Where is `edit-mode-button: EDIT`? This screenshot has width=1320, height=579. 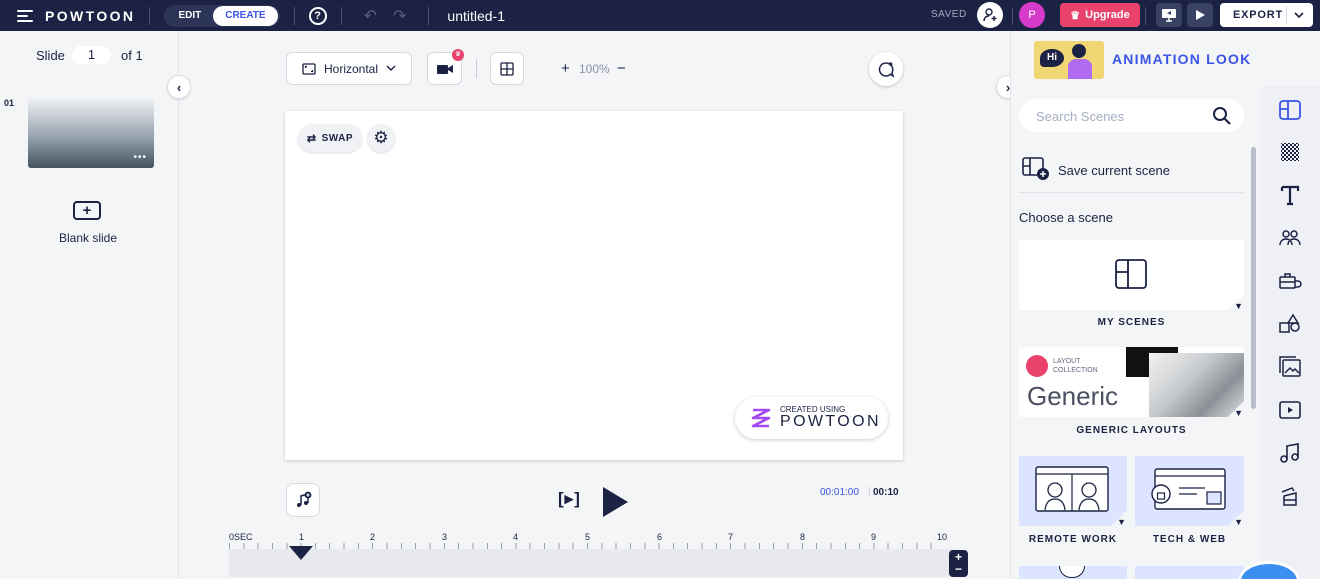
edit-mode-button: EDIT is located at coordinates (189, 16).